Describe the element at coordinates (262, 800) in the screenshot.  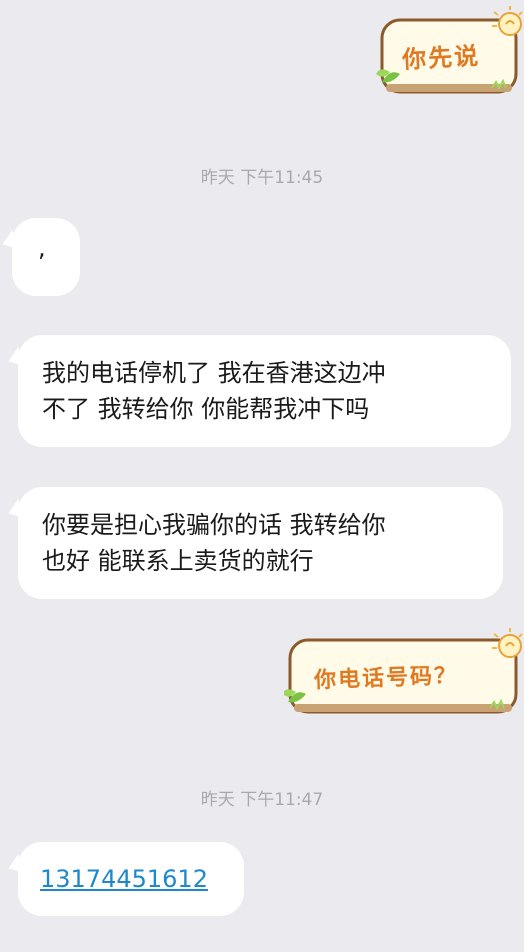
I see `timestamp: 昨天 下午11:47` at that location.